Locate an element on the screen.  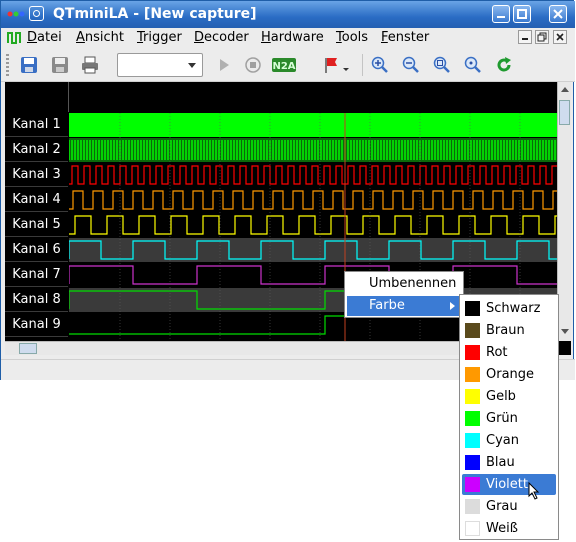
context-menu: Umbenennen Farbe is located at coordinates (404, 294).